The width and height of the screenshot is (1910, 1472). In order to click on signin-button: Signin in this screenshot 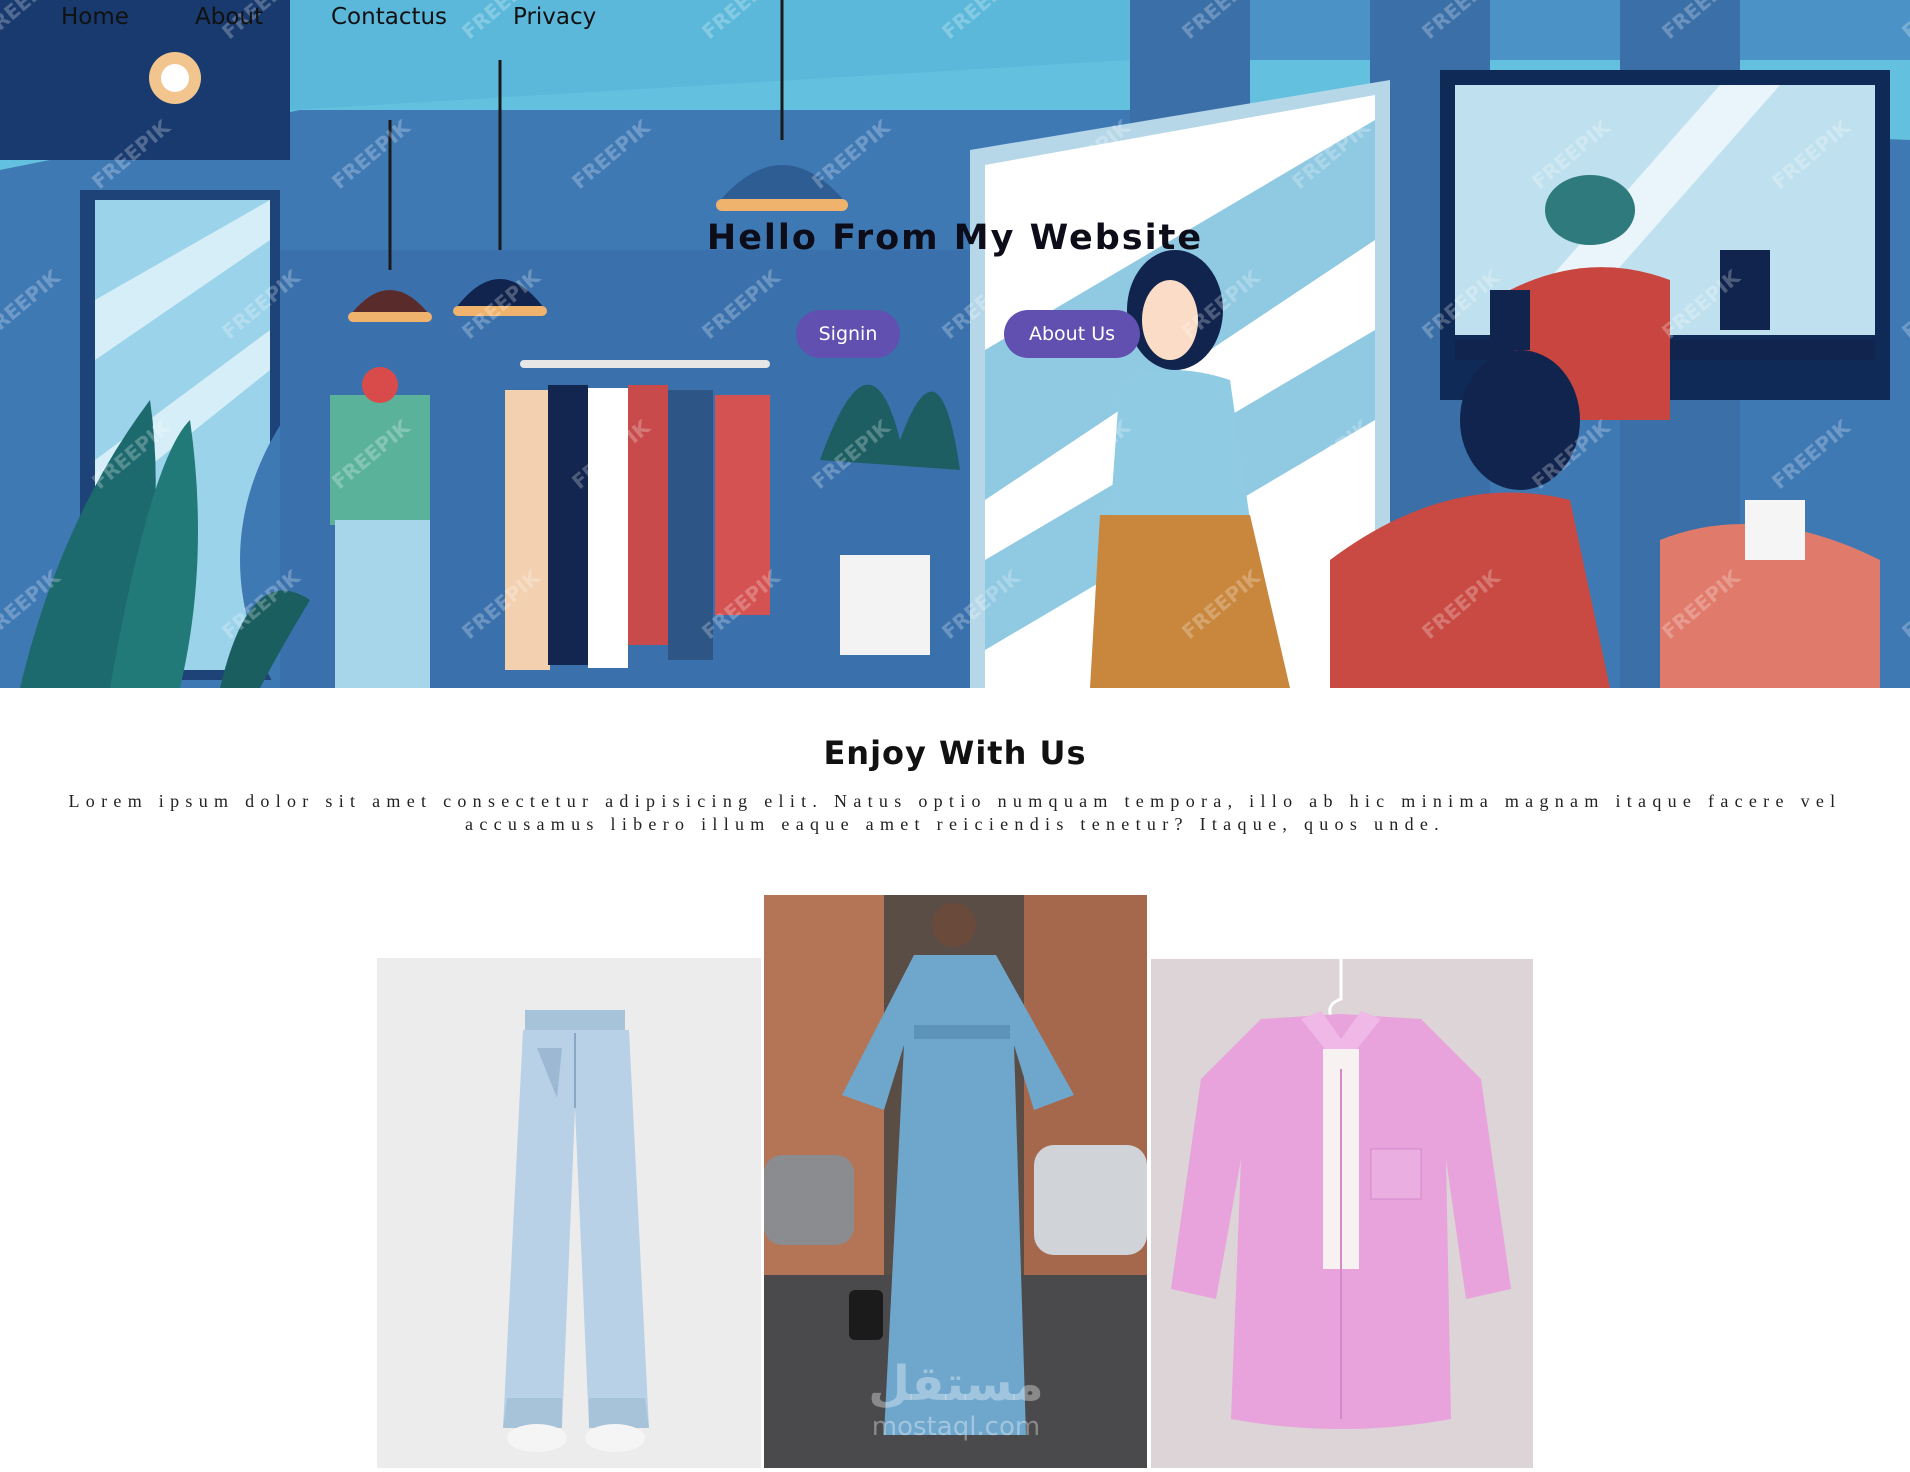, I will do `click(848, 334)`.